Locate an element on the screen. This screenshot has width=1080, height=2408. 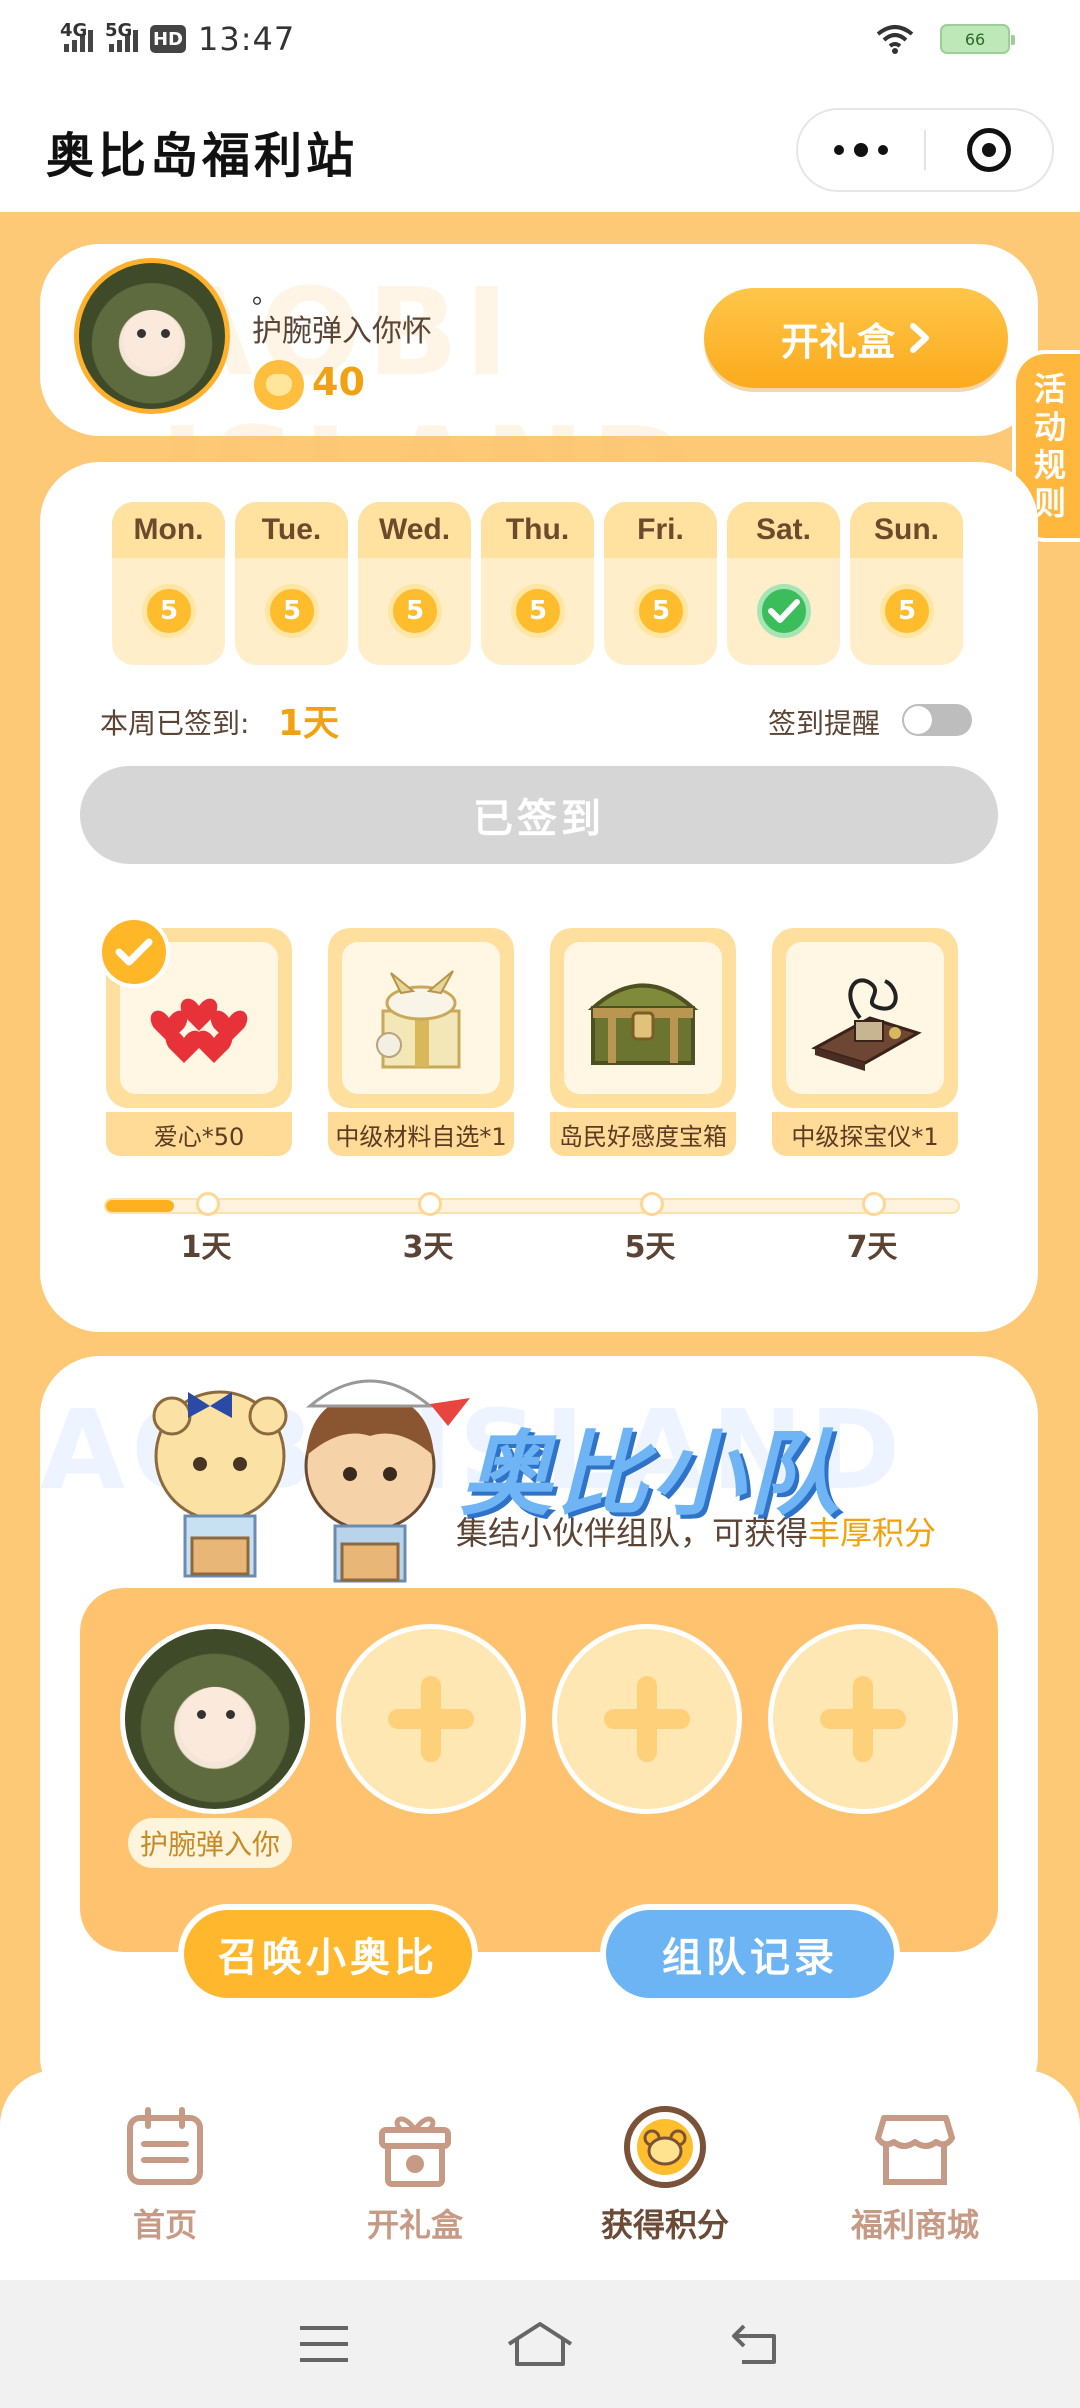
week-signed-label: 本周已签到: is located at coordinates (175, 723).